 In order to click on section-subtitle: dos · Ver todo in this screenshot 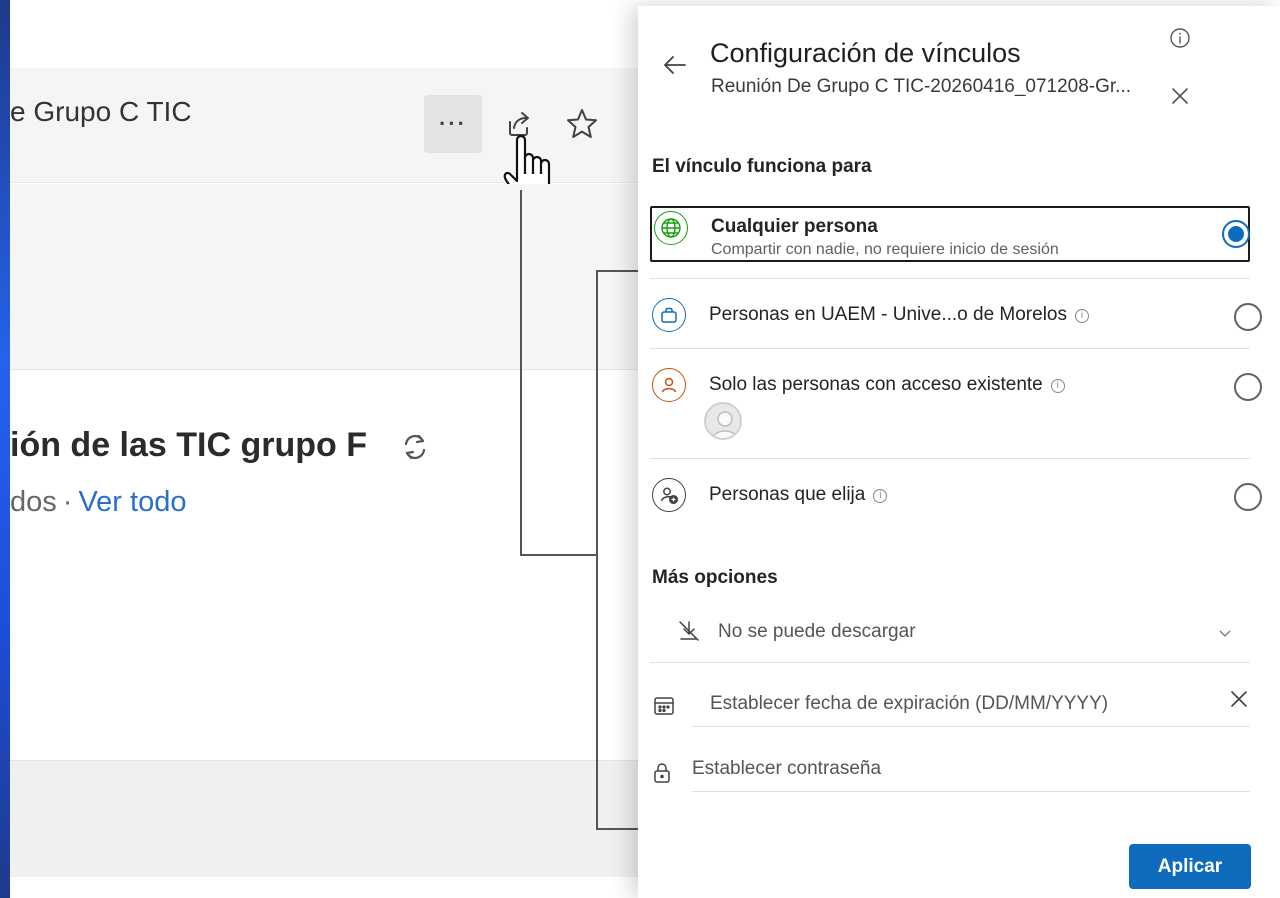, I will do `click(98, 502)`.